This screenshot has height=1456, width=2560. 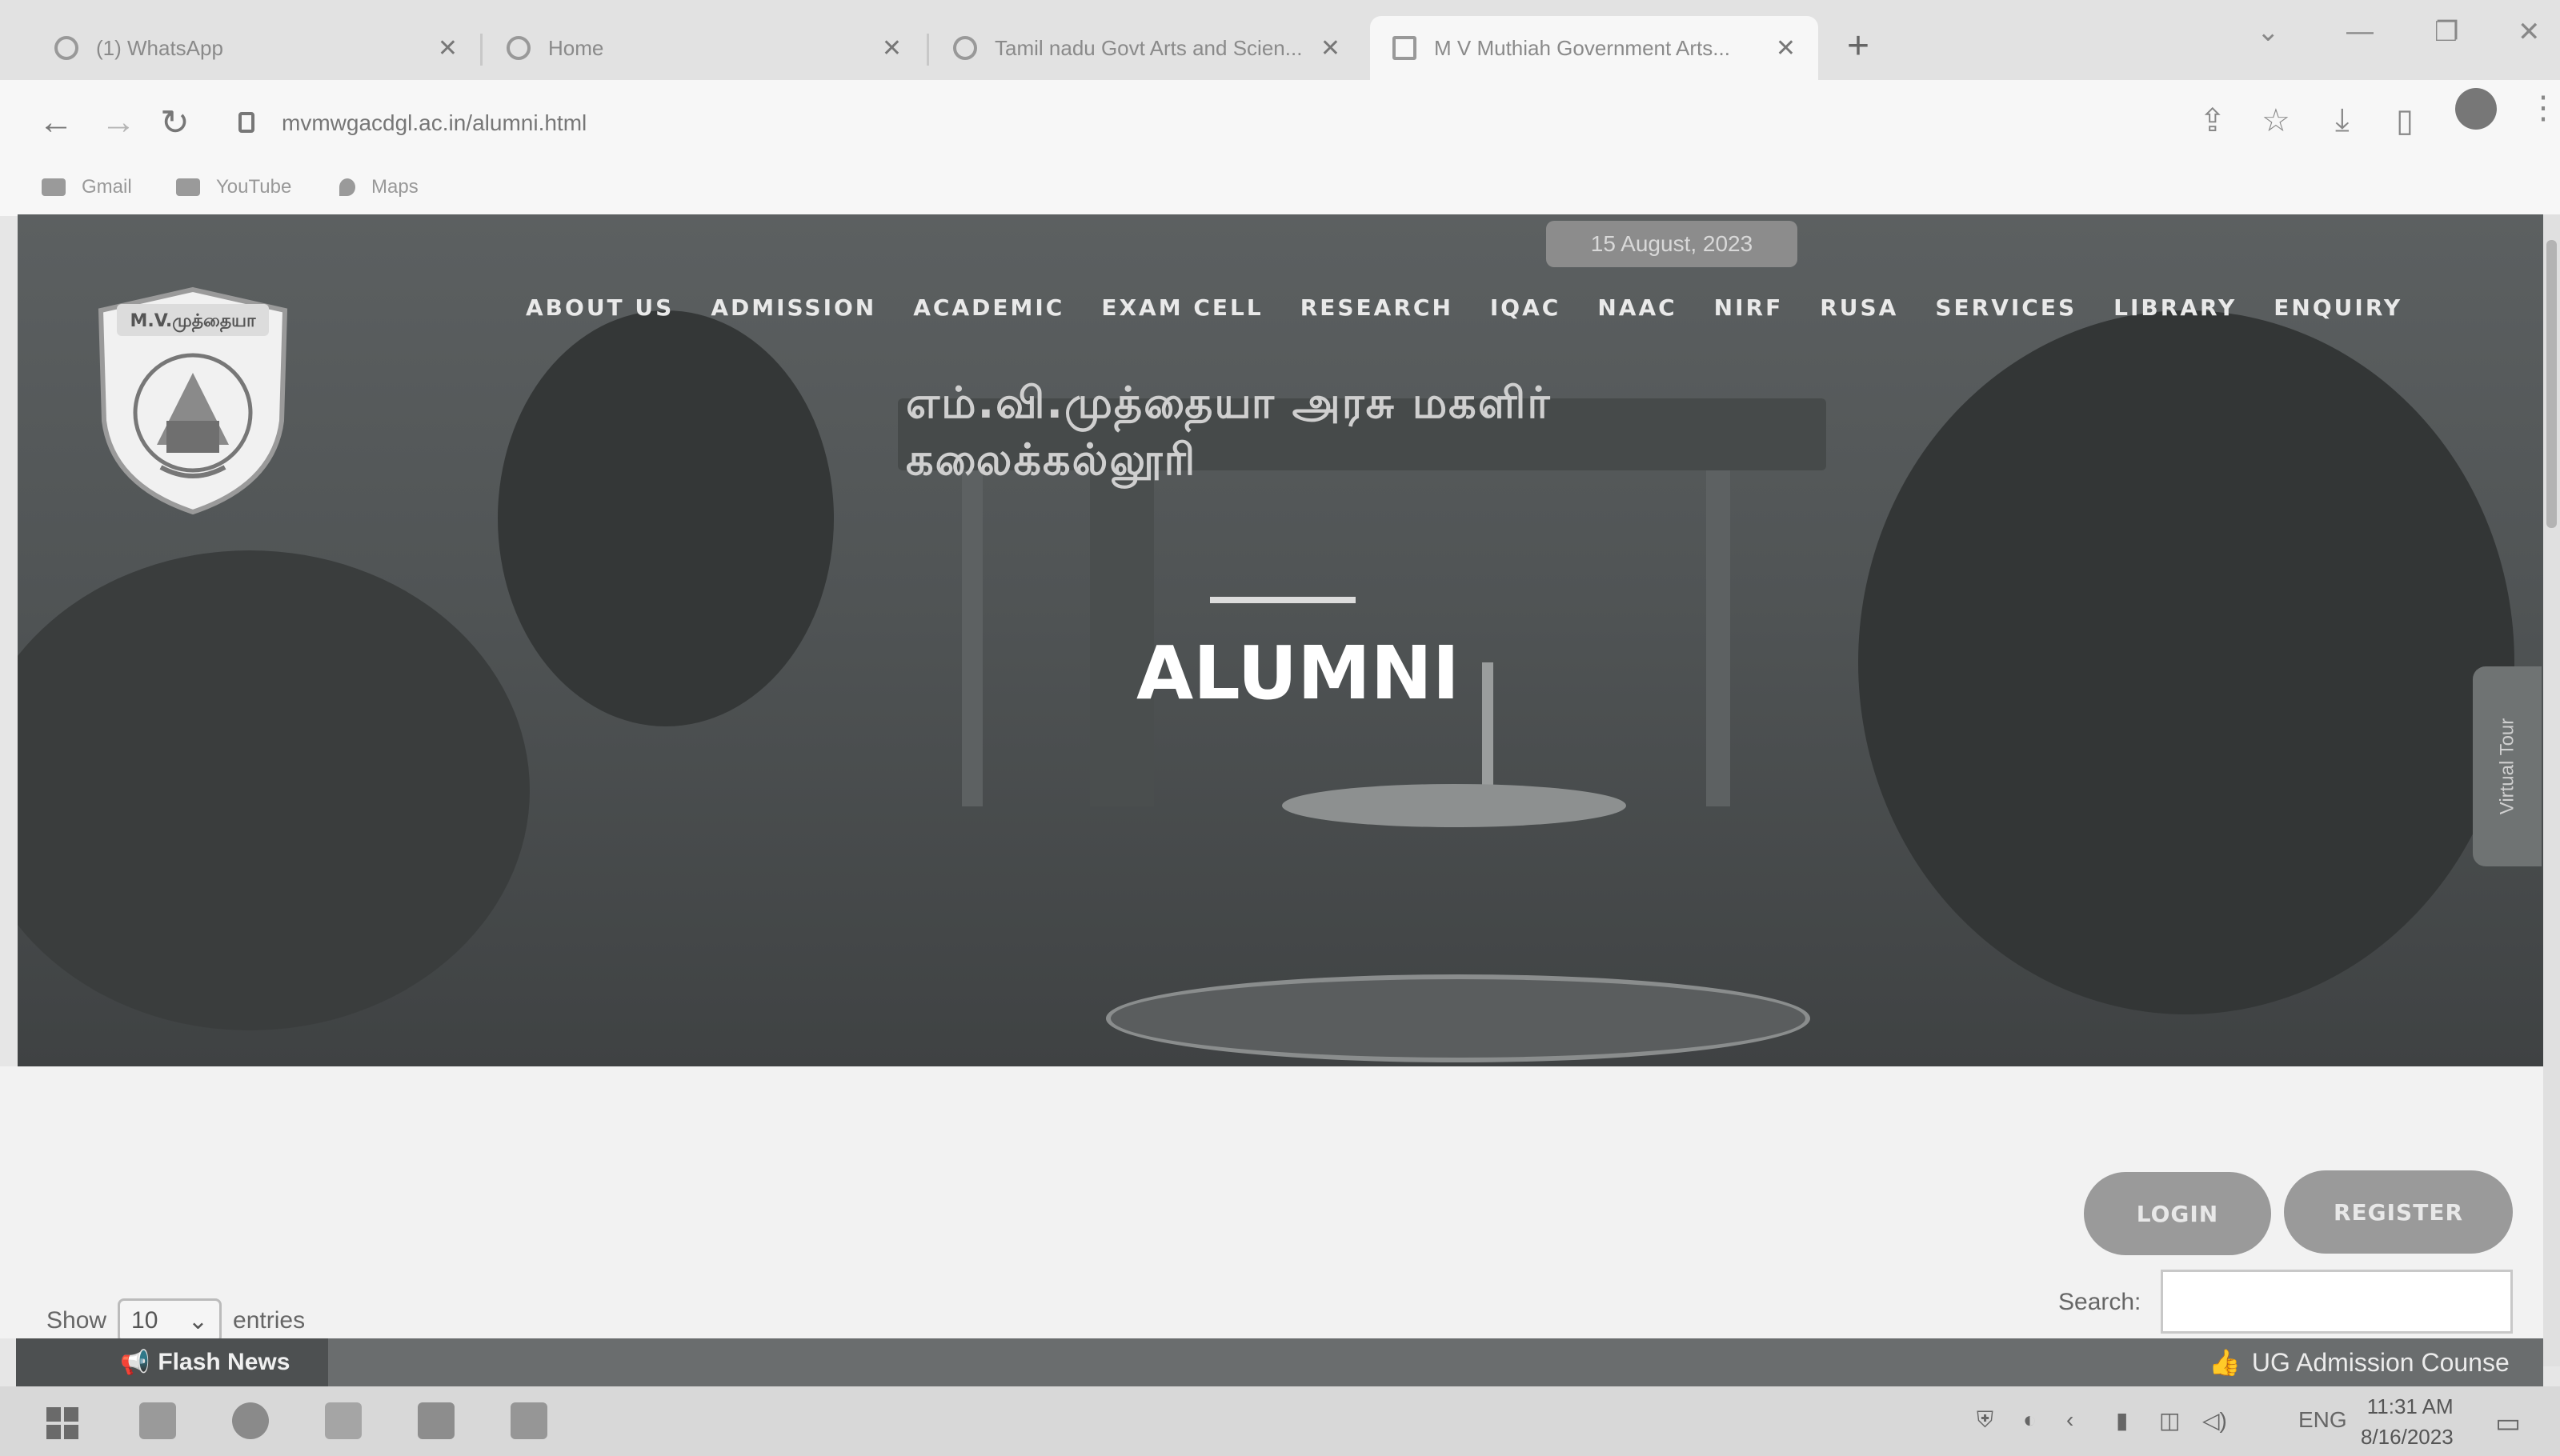 I want to click on wifi-icon: ◫, so click(x=2169, y=1420).